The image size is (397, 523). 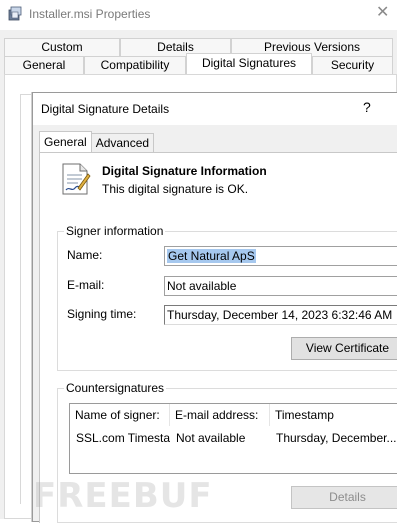 What do you see at coordinates (123, 143) in the screenshot?
I see `dialog-tab-advanced: Advanced` at bounding box center [123, 143].